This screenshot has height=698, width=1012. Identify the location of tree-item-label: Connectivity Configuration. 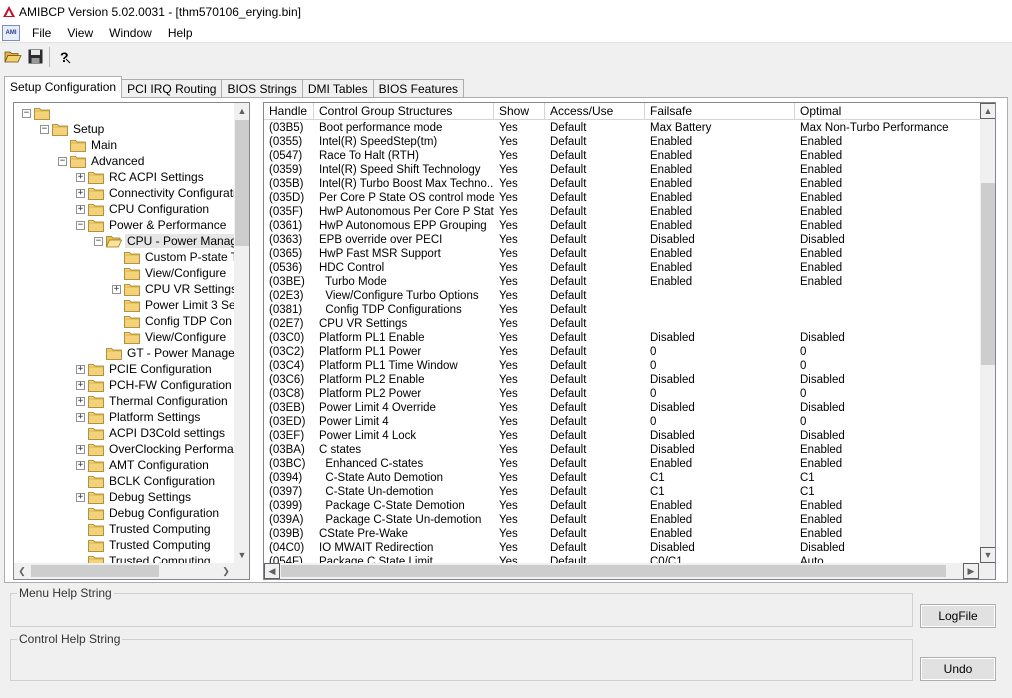
(170, 193).